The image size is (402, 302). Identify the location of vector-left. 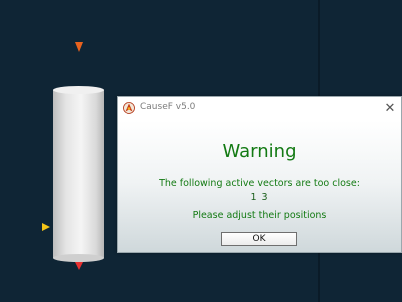
(27, 227).